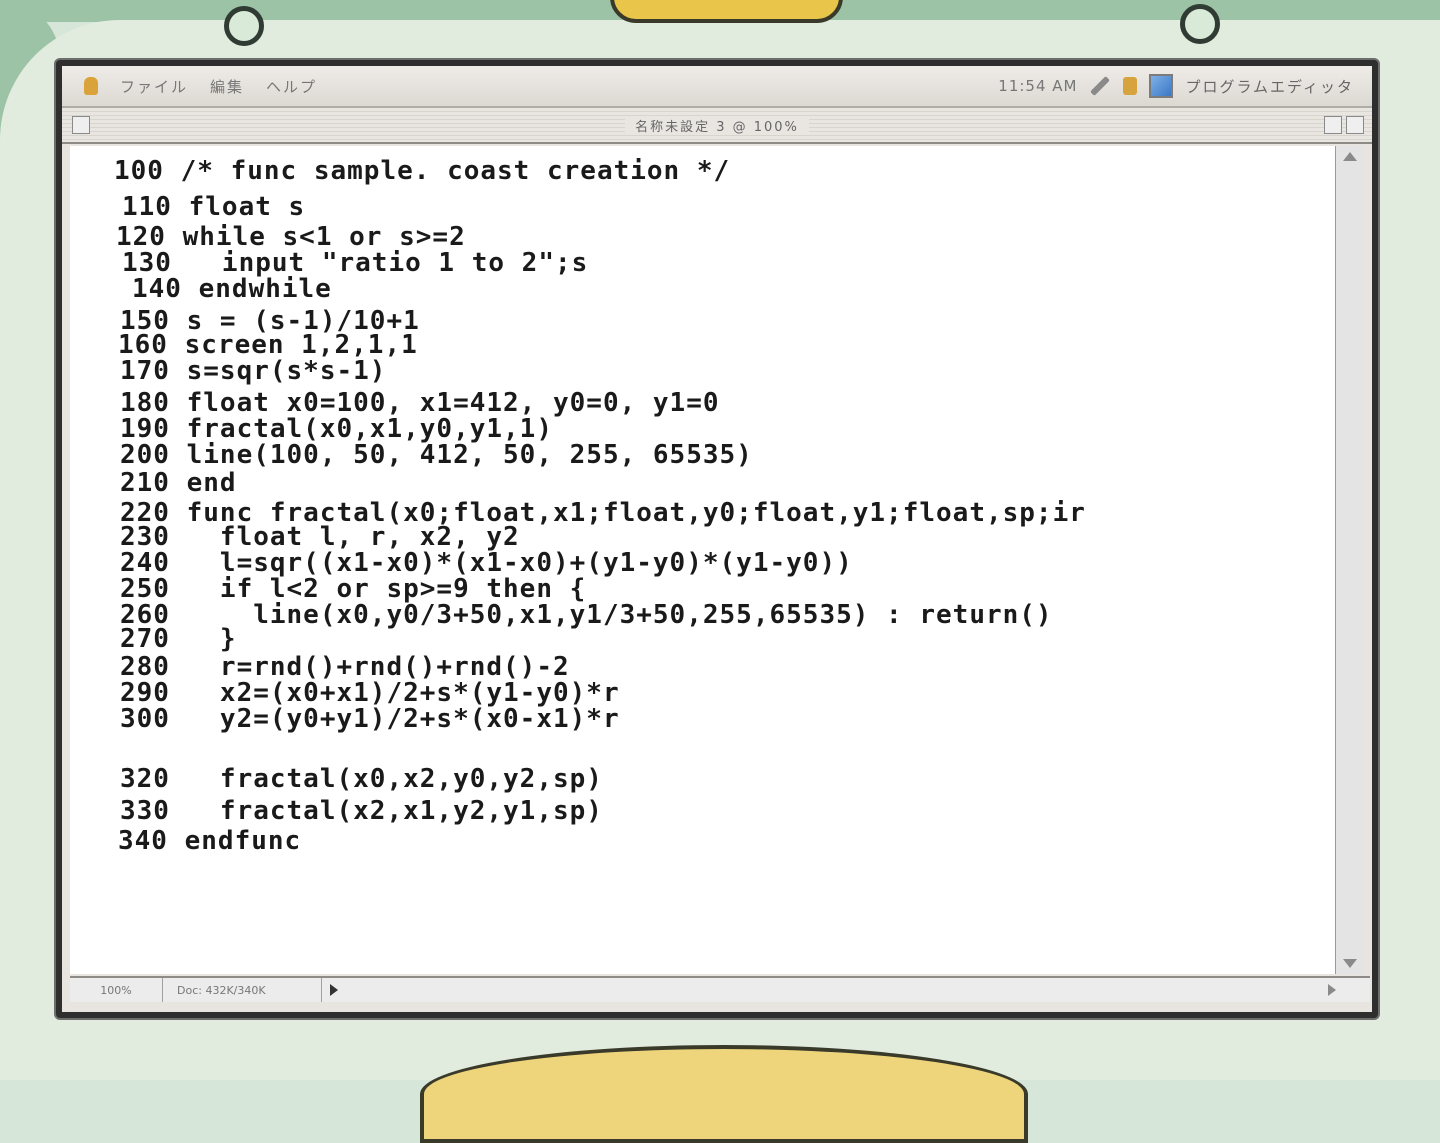 The image size is (1440, 1143). What do you see at coordinates (1332, 990) in the screenshot?
I see `scroll-right-arrow-icon` at bounding box center [1332, 990].